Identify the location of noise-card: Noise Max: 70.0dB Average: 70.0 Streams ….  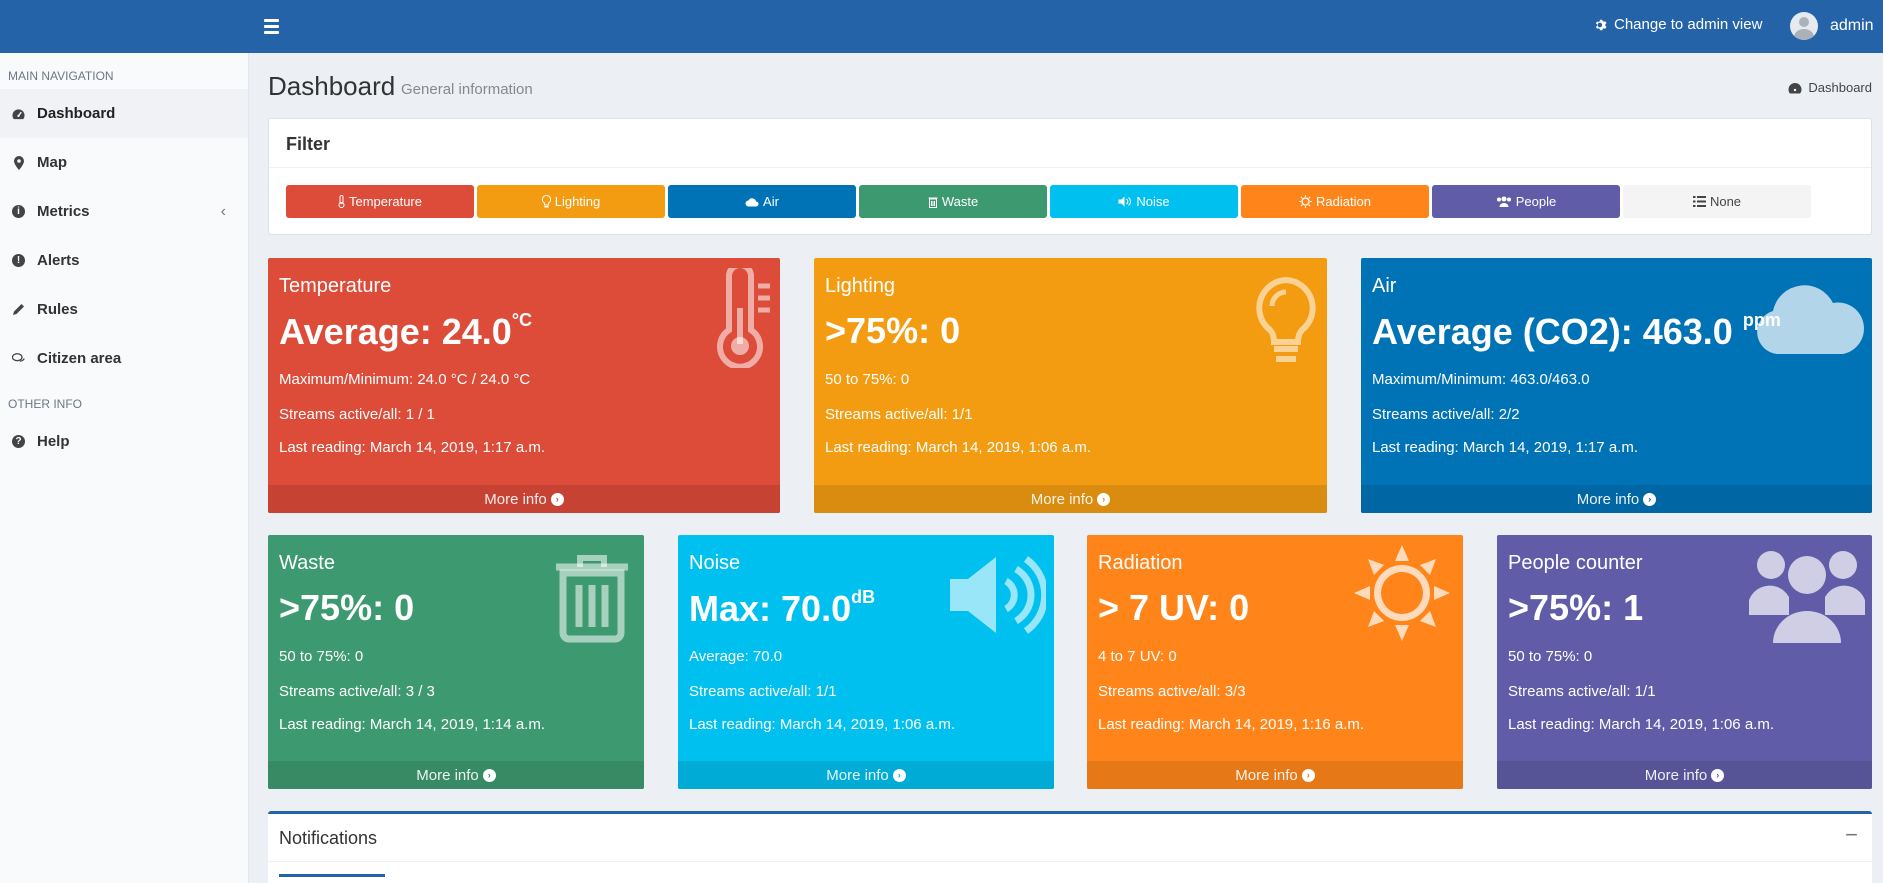
(866, 662).